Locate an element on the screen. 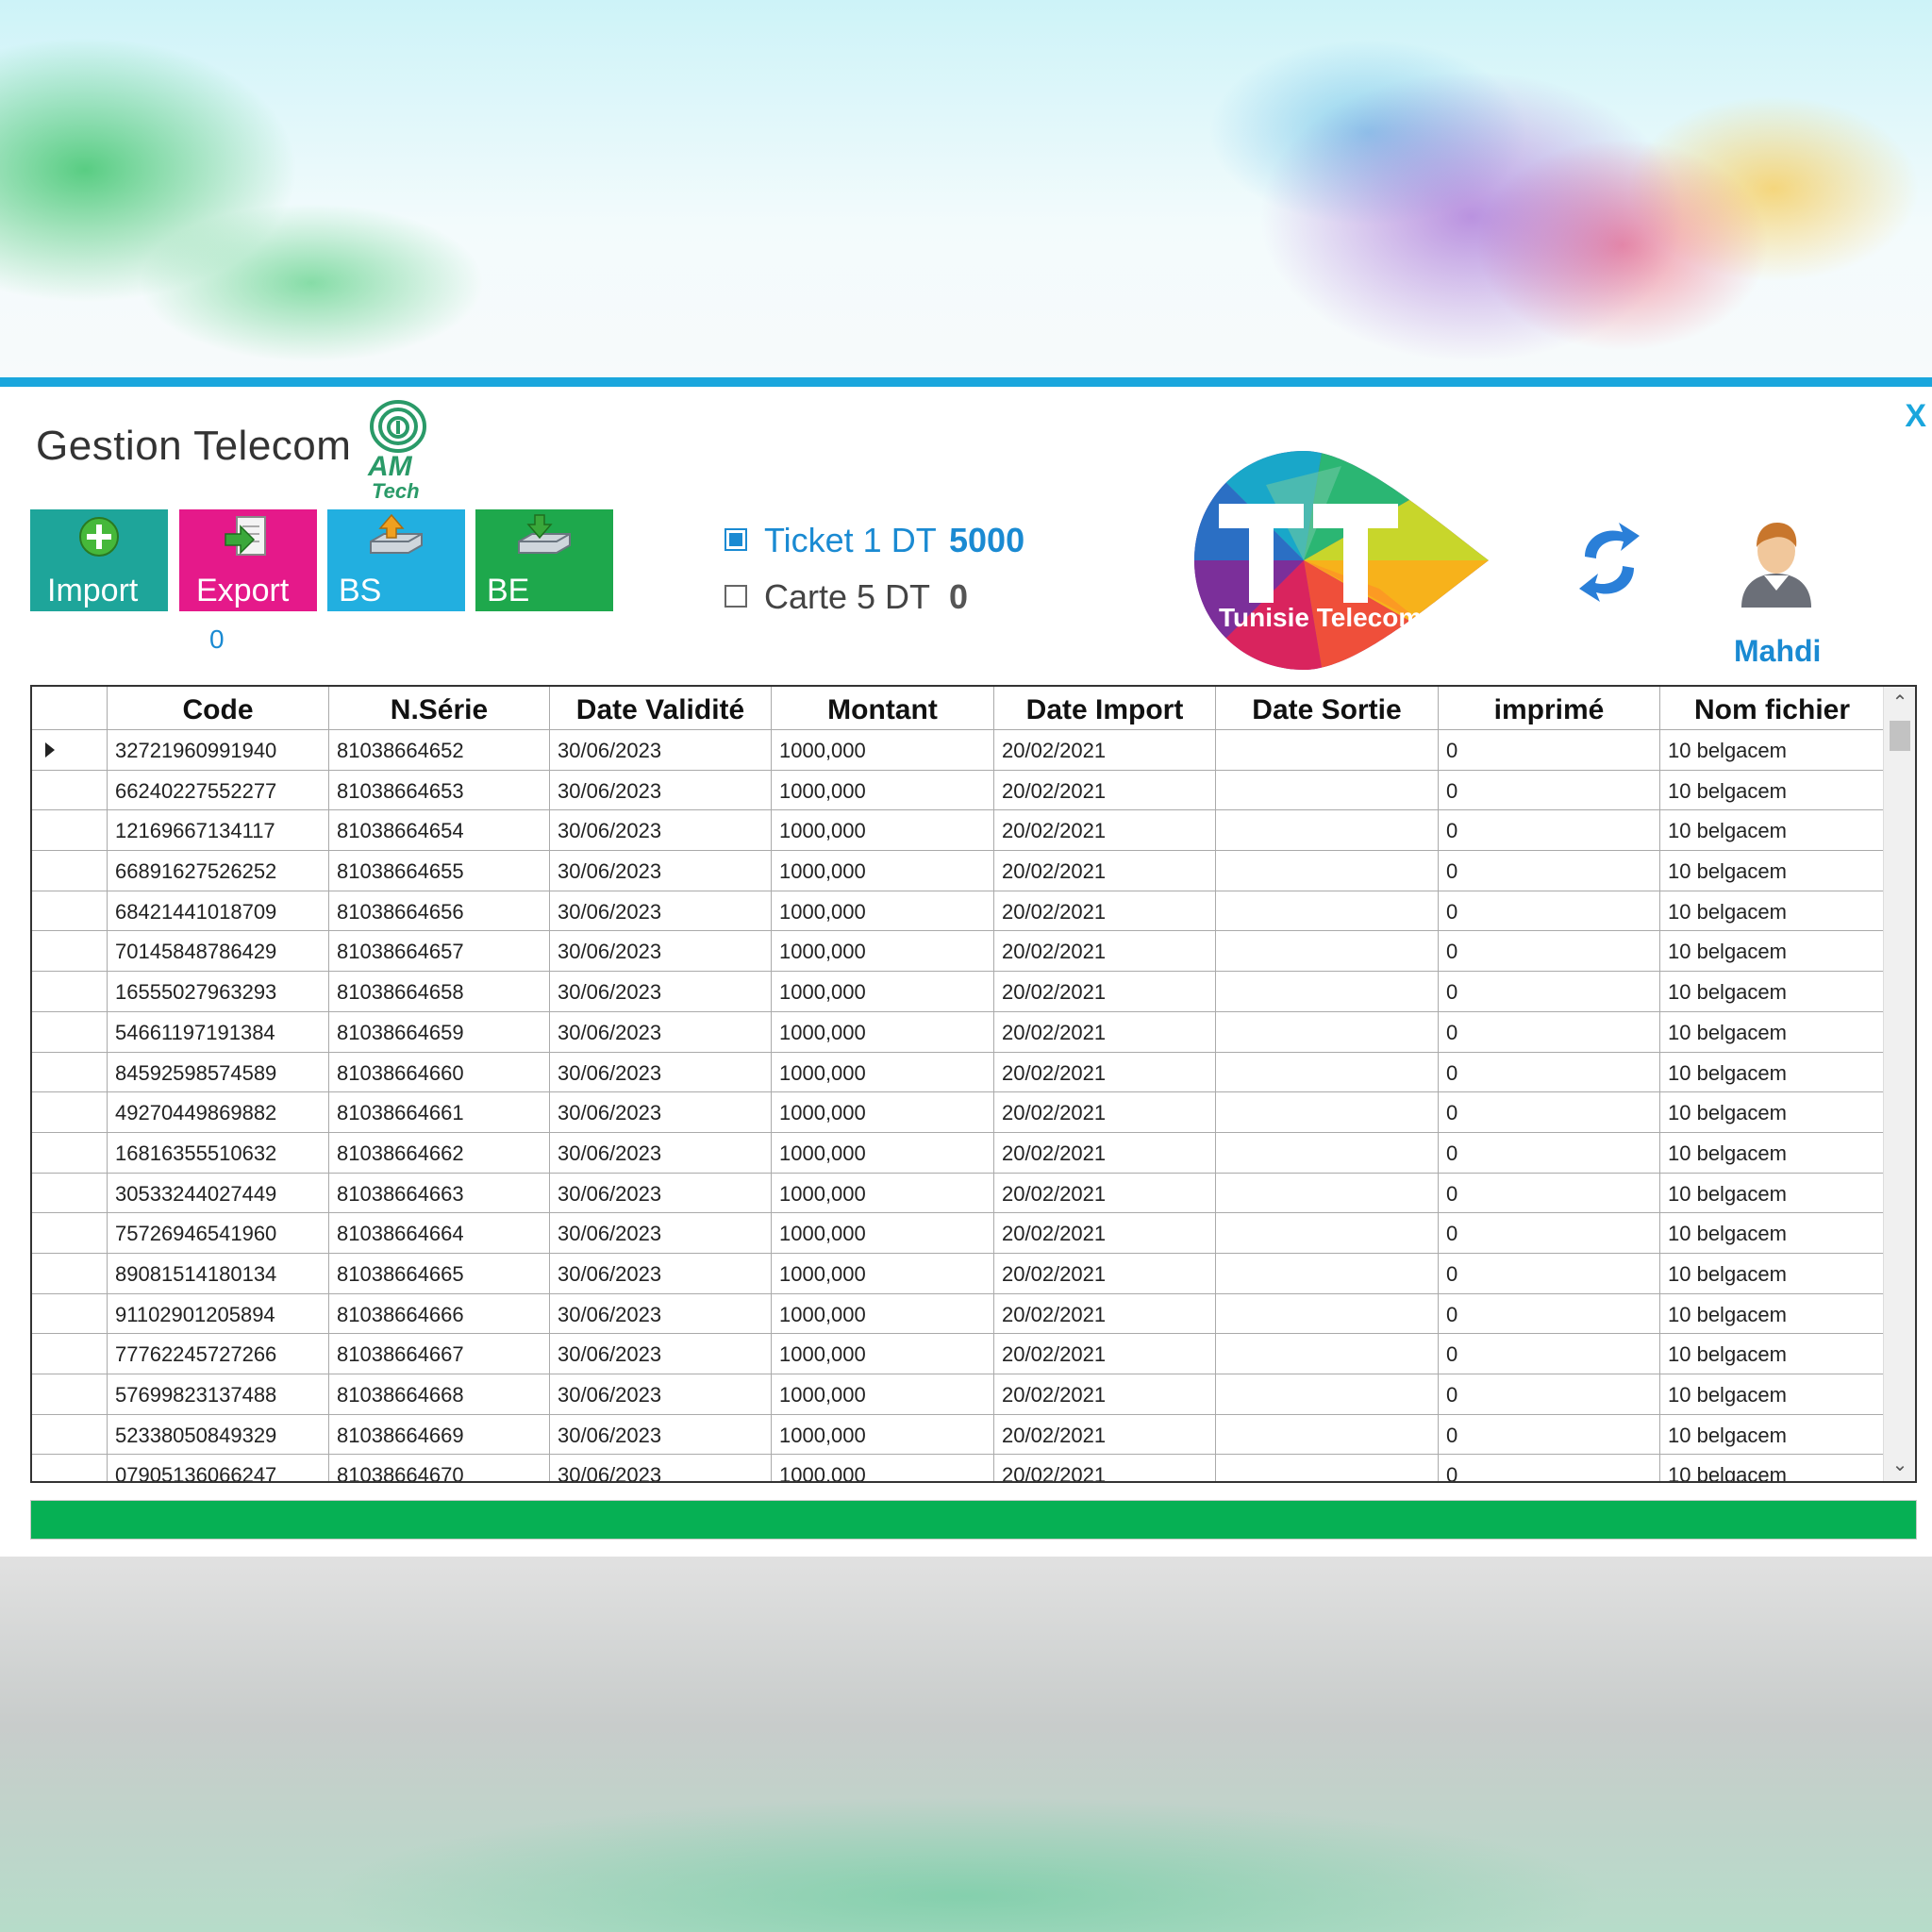 The height and width of the screenshot is (1932, 1932). table-cell: 81038664655 is located at coordinates (440, 871).